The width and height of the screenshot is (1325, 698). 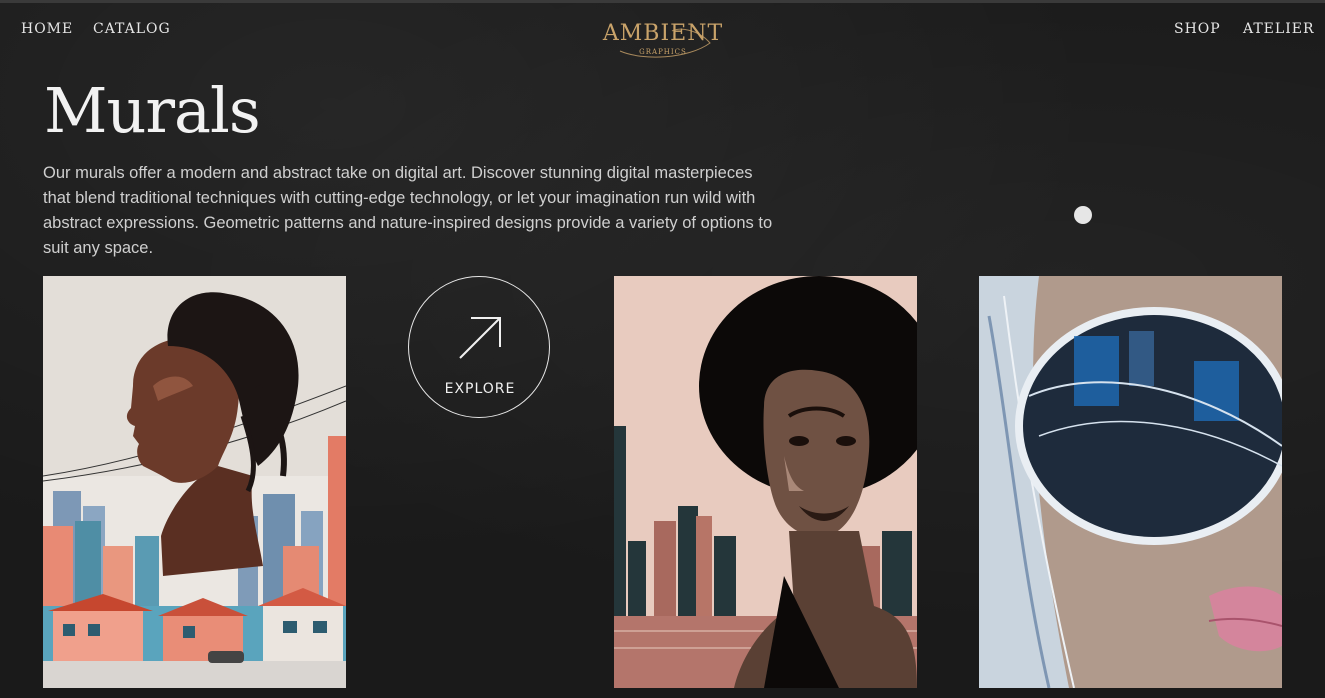 What do you see at coordinates (1130, 482) in the screenshot?
I see `mural-image-graffiti-sunglasses` at bounding box center [1130, 482].